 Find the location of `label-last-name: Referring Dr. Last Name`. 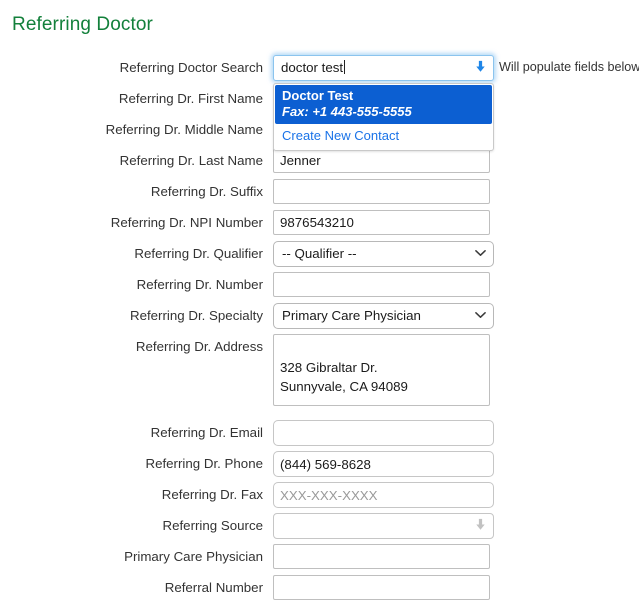

label-last-name: Referring Dr. Last Name is located at coordinates (191, 160).